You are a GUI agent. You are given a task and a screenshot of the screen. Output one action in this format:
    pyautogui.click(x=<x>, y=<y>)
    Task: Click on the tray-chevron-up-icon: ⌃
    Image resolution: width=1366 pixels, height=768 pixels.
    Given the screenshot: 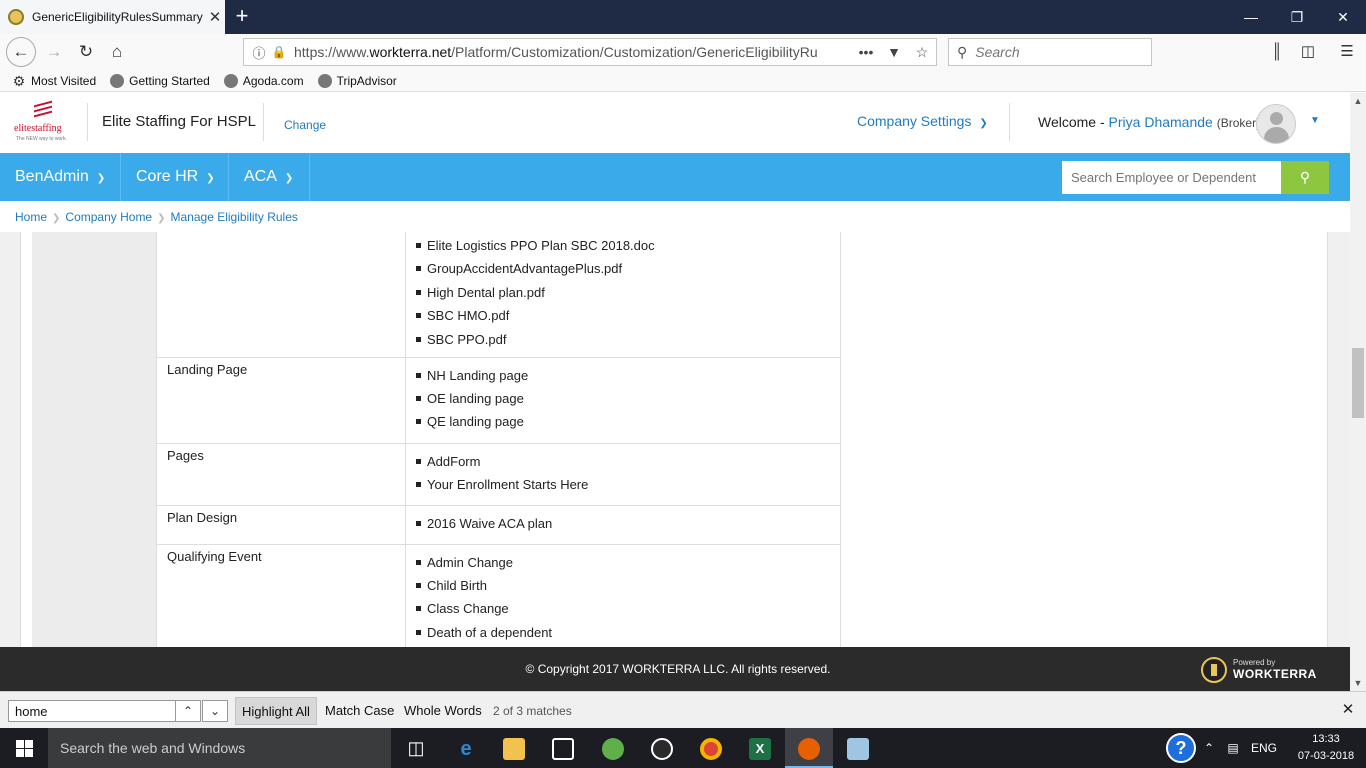 What is the action you would take?
    pyautogui.click(x=1209, y=748)
    